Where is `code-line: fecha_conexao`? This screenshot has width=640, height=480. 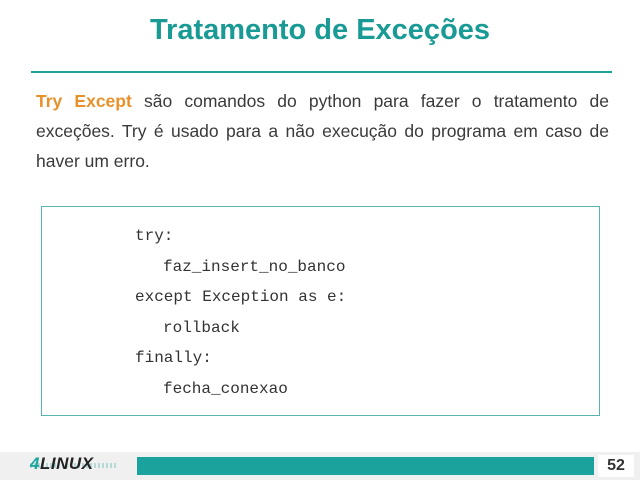
code-line: fecha_conexao is located at coordinates (225, 389).